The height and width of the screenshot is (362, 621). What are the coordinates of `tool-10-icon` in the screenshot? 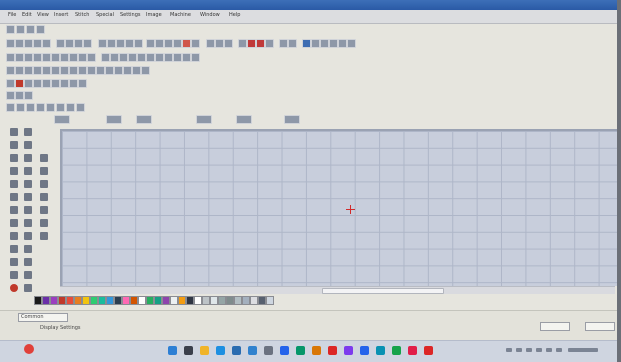 It's located at (44, 171).